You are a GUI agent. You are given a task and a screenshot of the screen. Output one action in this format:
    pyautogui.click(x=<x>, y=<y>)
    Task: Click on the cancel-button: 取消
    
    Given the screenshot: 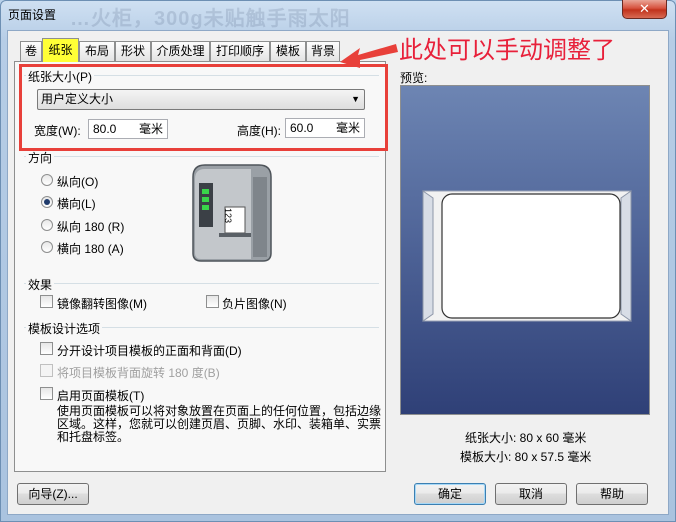 What is the action you would take?
    pyautogui.click(x=531, y=494)
    